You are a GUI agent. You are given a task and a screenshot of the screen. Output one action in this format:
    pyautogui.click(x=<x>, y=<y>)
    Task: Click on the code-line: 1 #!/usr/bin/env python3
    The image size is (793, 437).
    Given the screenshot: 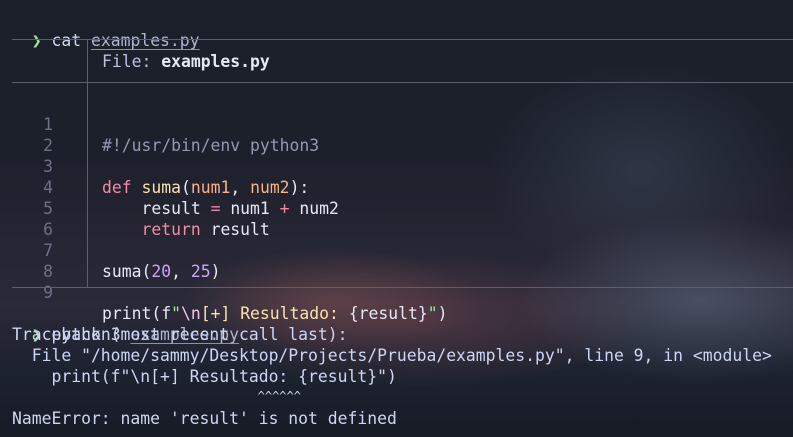 What is the action you would take?
    pyautogui.click(x=396, y=124)
    